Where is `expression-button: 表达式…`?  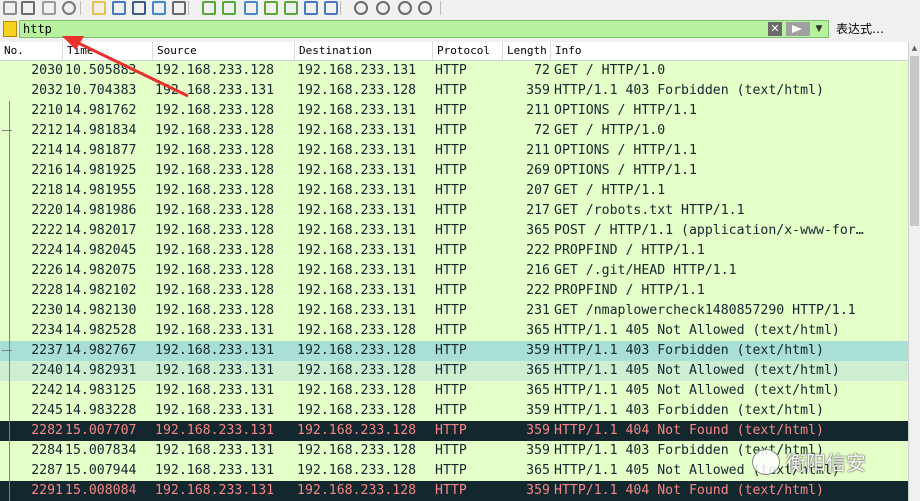 expression-button: 表达式… is located at coordinates (860, 29).